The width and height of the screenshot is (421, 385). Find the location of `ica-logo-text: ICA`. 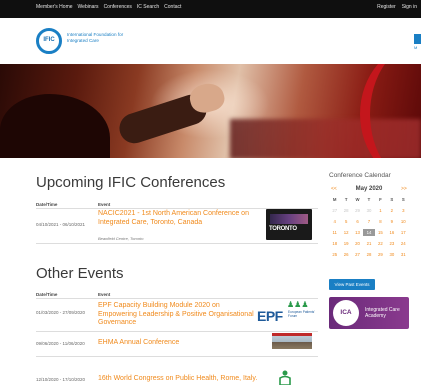

ica-logo-text: ICA is located at coordinates (346, 312).